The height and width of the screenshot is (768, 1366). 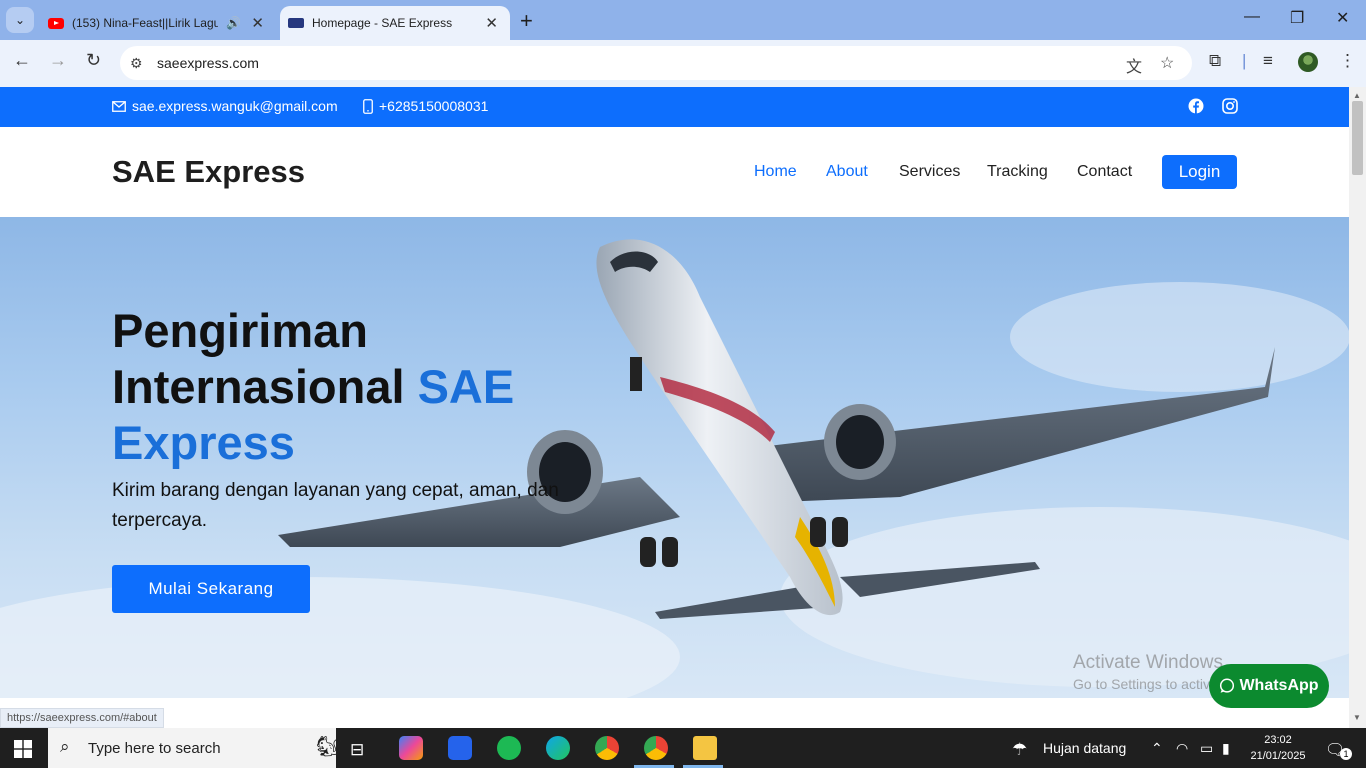 I want to click on close-window-button: ✕, so click(x=1342, y=18).